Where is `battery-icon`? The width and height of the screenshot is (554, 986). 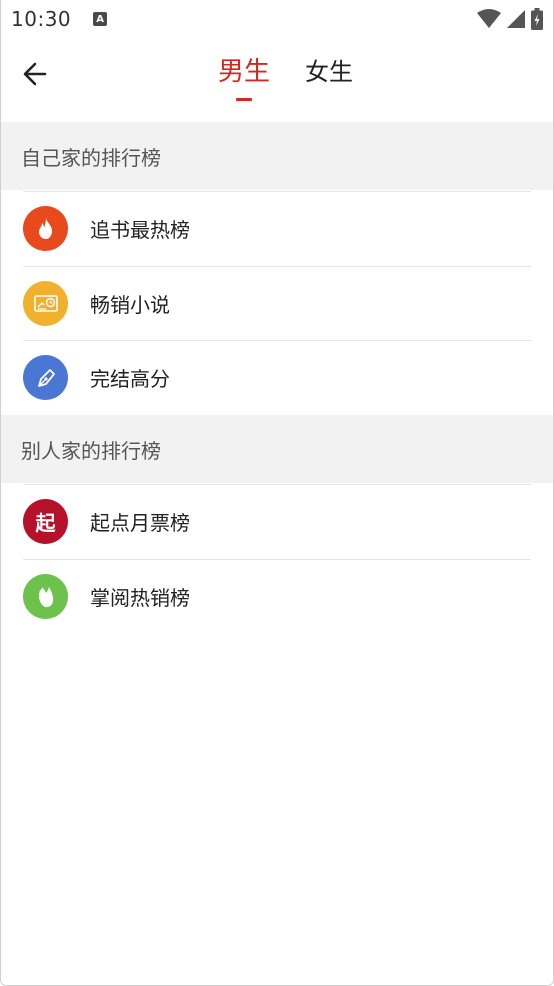 battery-icon is located at coordinates (537, 19).